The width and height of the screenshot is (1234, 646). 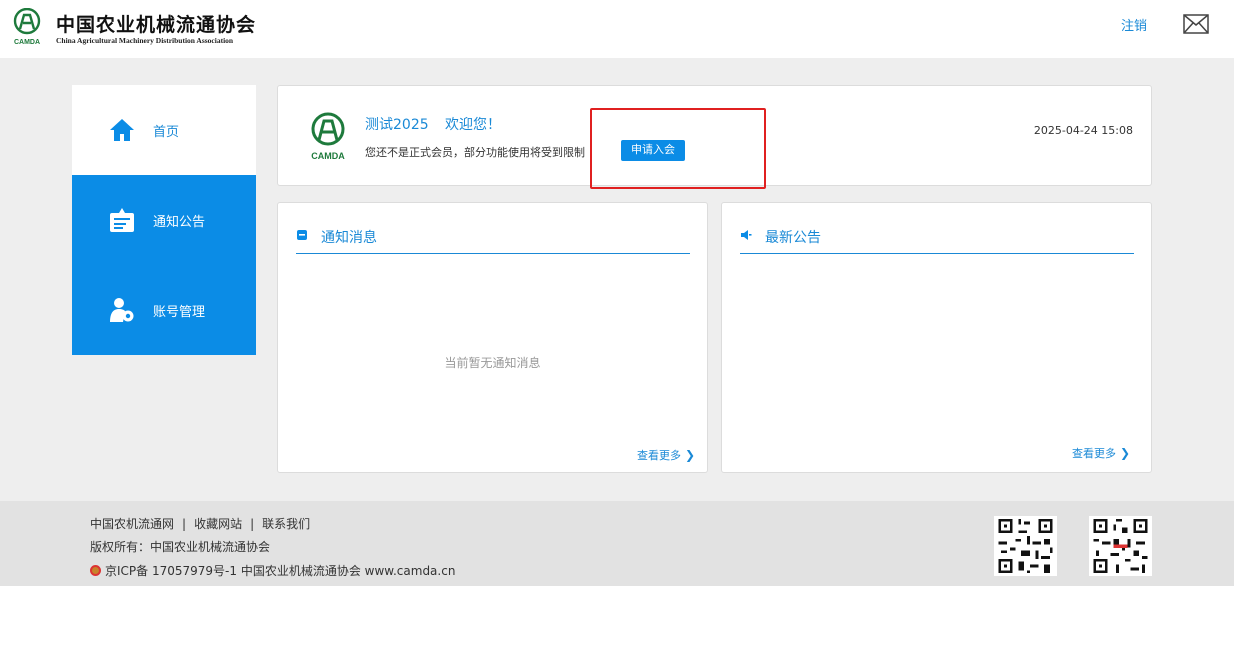 I want to click on notice-board-icon, so click(x=122, y=220).